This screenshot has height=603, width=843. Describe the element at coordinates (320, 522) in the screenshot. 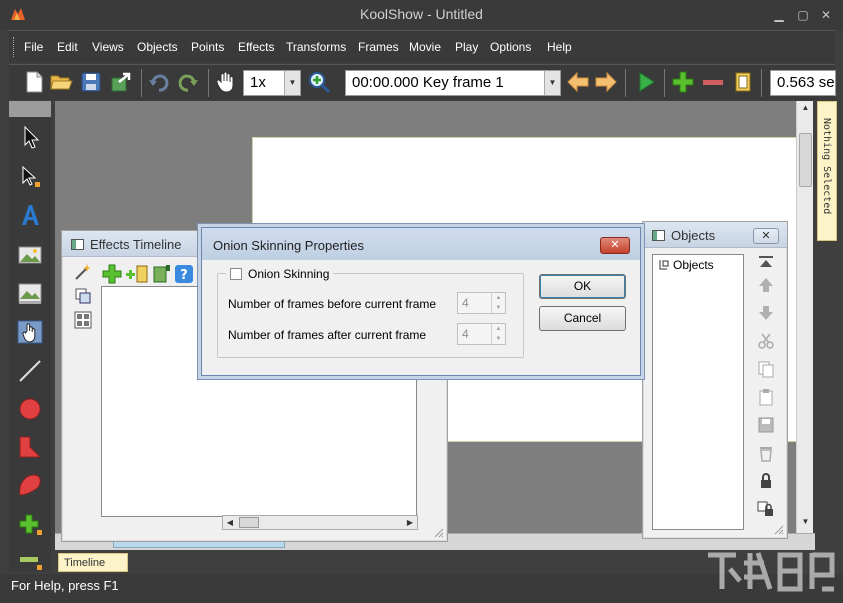

I see `effects-hscrollbar: ◀ ▶` at that location.